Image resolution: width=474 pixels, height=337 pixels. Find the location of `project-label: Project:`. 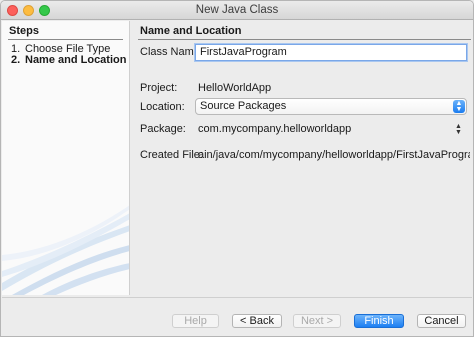

project-label: Project: is located at coordinates (159, 88).